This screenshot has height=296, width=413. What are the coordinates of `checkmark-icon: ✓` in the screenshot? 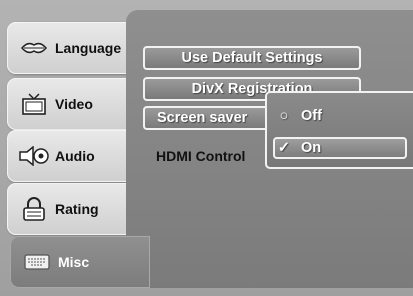 It's located at (284, 148).